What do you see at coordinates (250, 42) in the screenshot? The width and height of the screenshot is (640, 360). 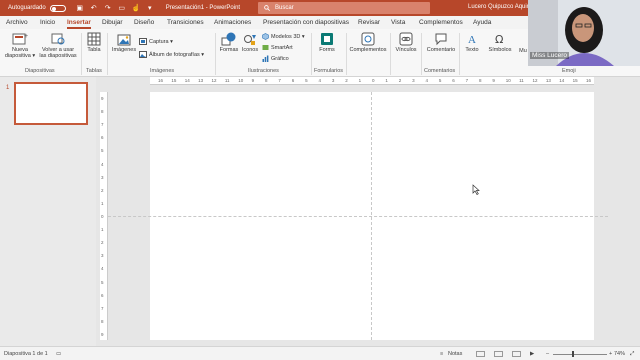 I see `icons-button: Iconos` at bounding box center [250, 42].